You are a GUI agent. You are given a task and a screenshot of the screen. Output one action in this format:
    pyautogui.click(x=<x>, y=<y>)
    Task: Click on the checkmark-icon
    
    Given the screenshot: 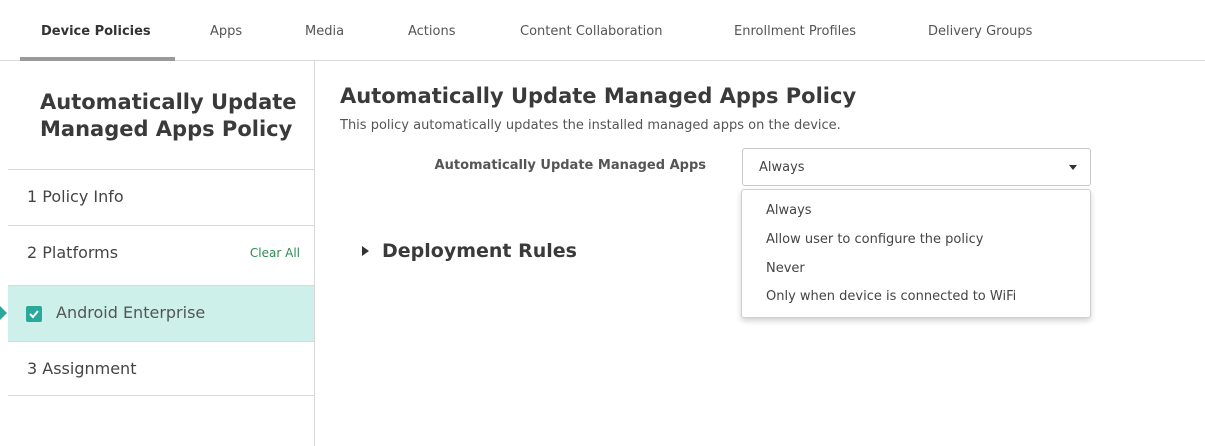 What is the action you would take?
    pyautogui.click(x=34, y=314)
    